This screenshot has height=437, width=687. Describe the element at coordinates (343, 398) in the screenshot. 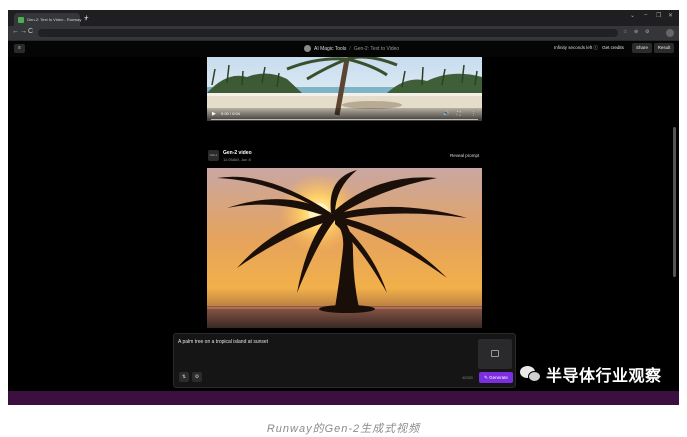

I see `bottom-bar` at that location.